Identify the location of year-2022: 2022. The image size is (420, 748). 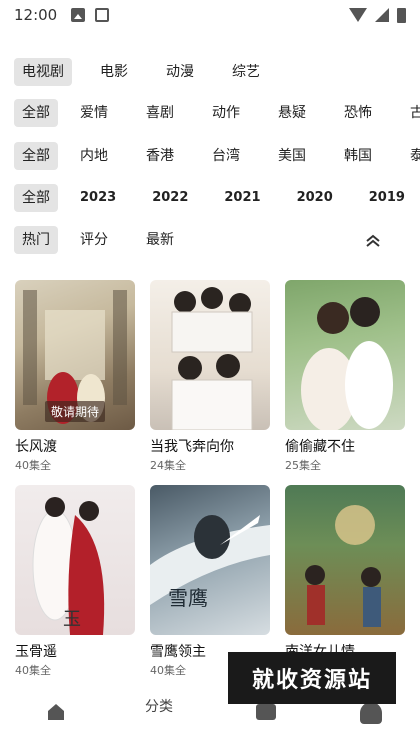
(170, 198).